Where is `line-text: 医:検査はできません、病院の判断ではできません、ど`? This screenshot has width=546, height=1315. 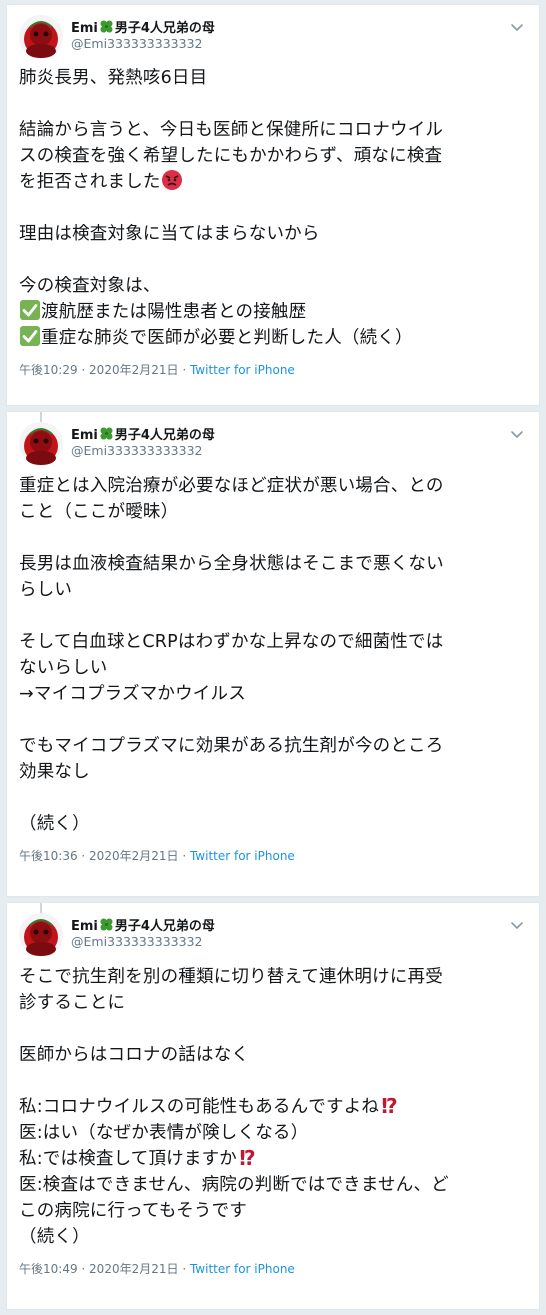
line-text: 医:検査はできません、病院の判断ではできません、ど is located at coordinates (234, 1185).